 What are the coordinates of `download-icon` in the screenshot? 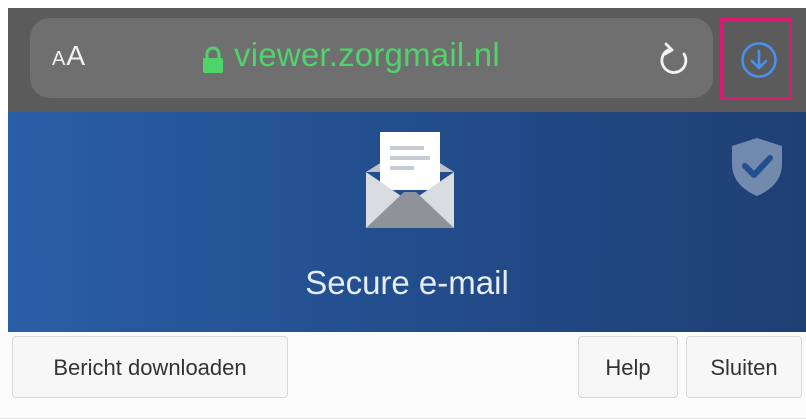 It's located at (759, 60).